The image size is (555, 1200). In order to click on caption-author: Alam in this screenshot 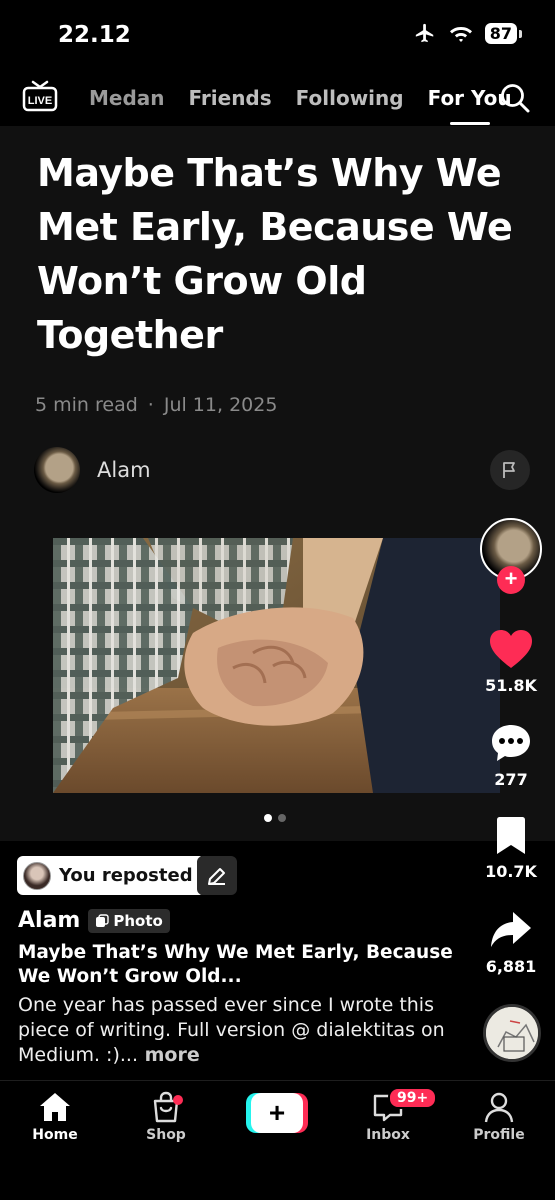, I will do `click(49, 920)`.